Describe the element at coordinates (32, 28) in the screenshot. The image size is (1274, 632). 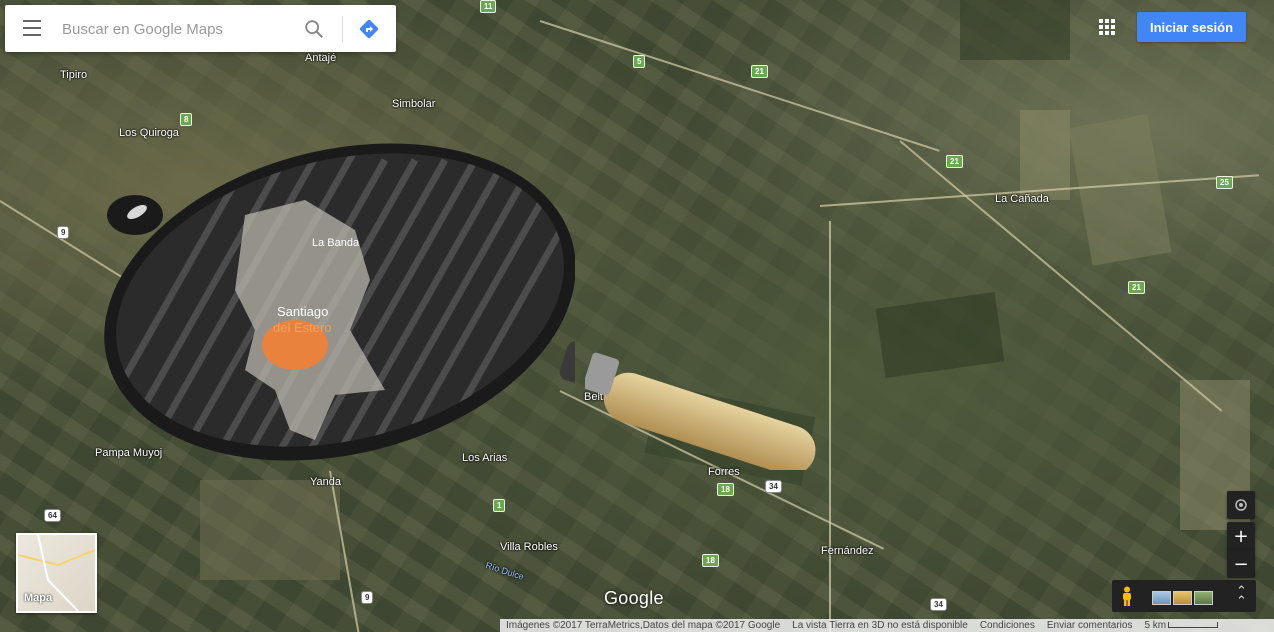
I see `menu-icon` at that location.